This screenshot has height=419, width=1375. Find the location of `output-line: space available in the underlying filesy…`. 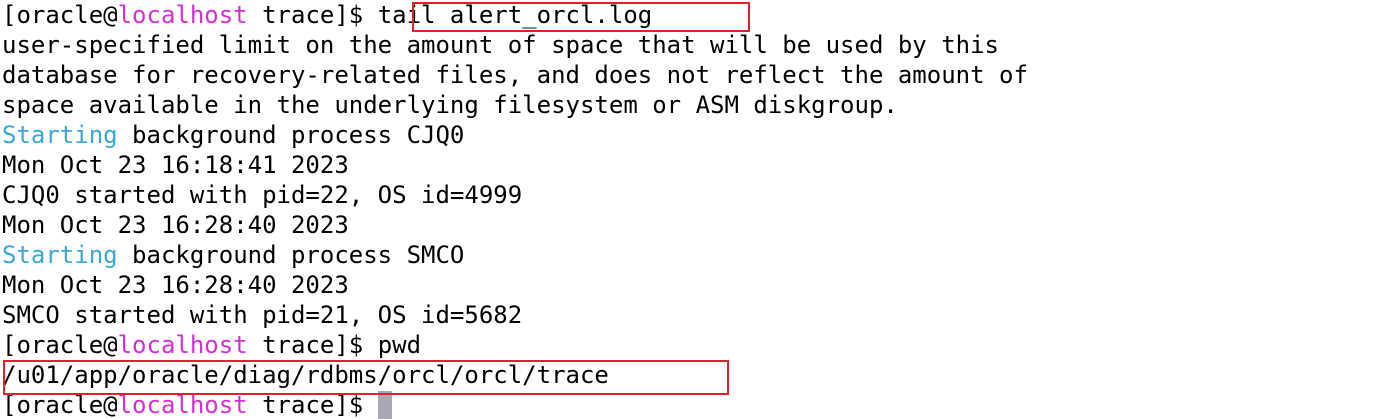

output-line: space available in the underlying filesy… is located at coordinates (450, 105).